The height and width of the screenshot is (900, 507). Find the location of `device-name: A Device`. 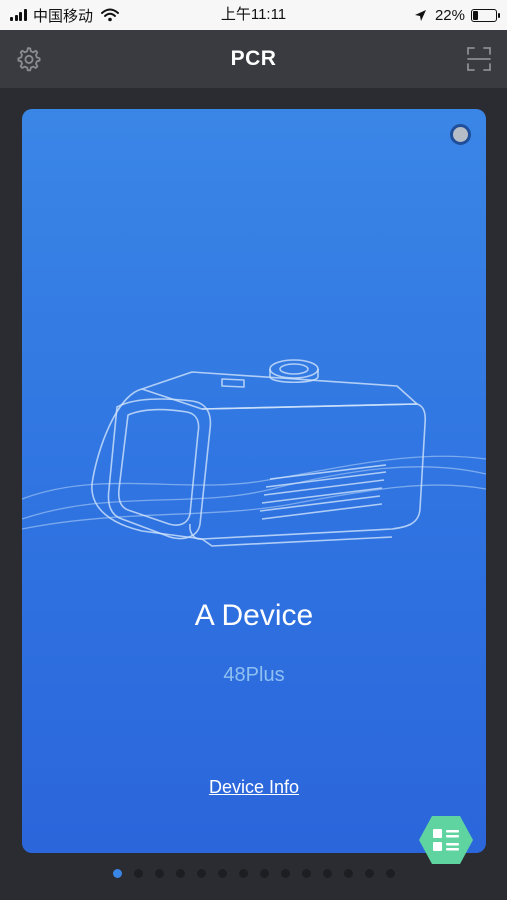

device-name: A Device is located at coordinates (254, 615).